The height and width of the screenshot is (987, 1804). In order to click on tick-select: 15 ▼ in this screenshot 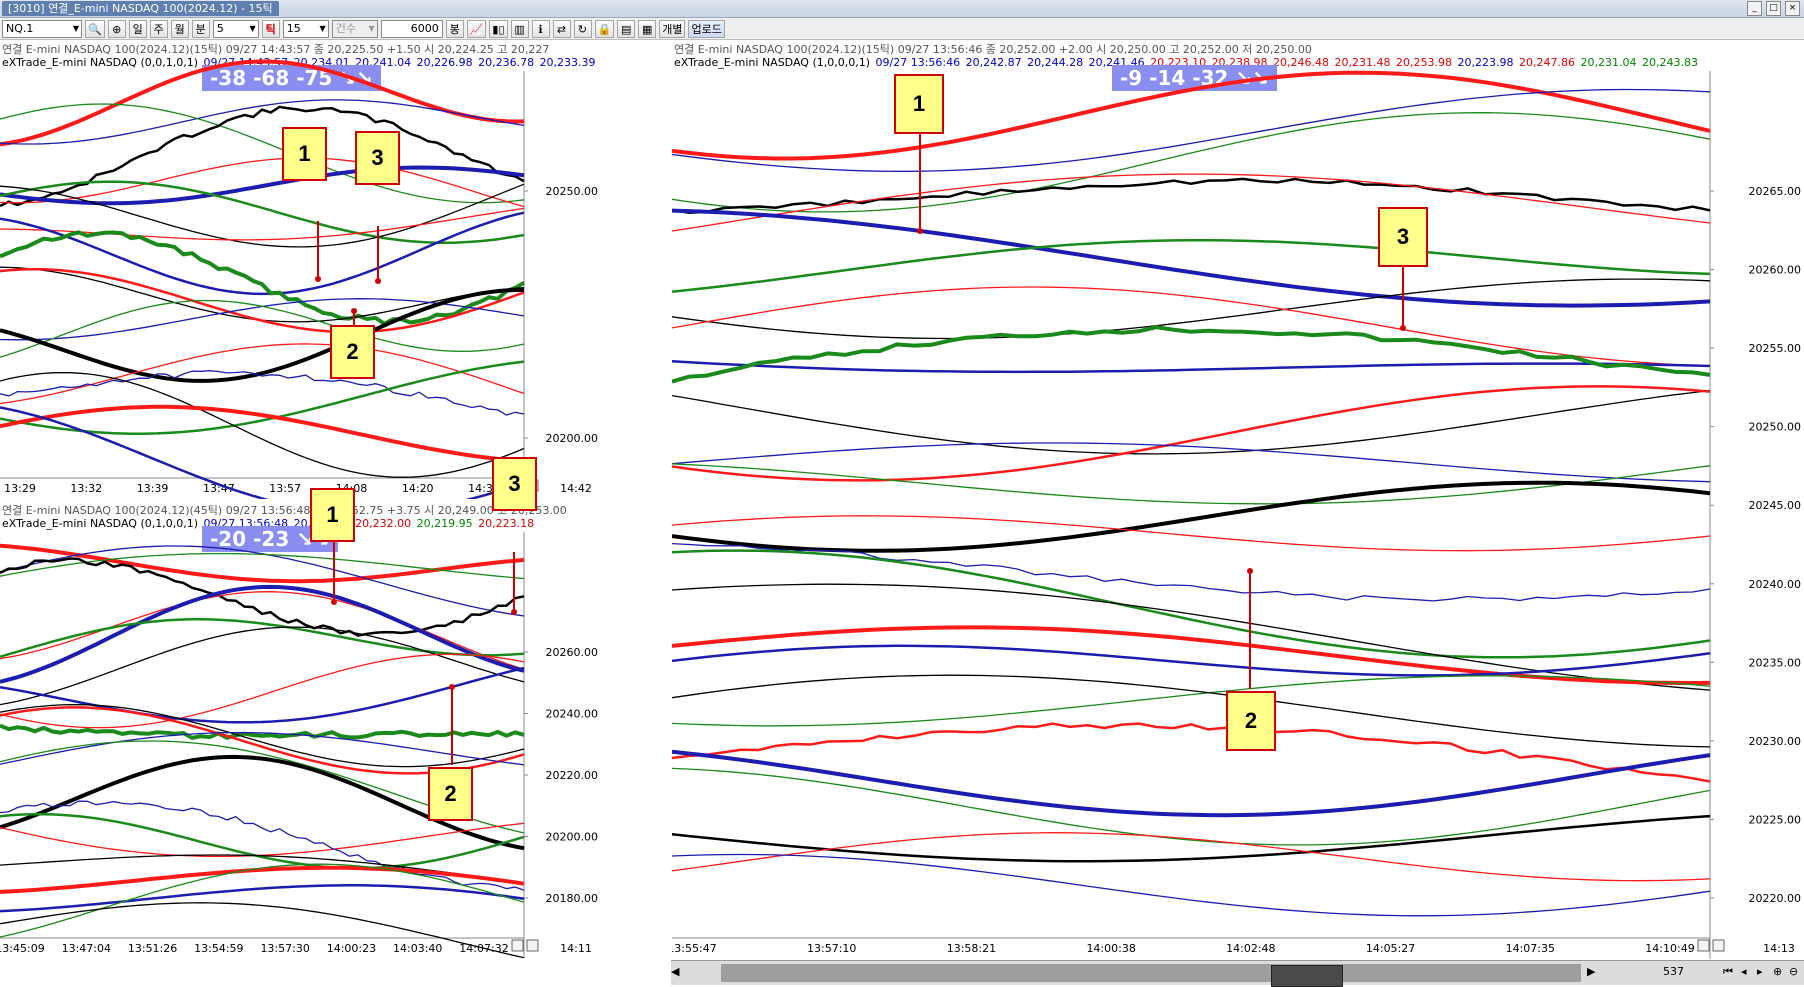, I will do `click(305, 28)`.